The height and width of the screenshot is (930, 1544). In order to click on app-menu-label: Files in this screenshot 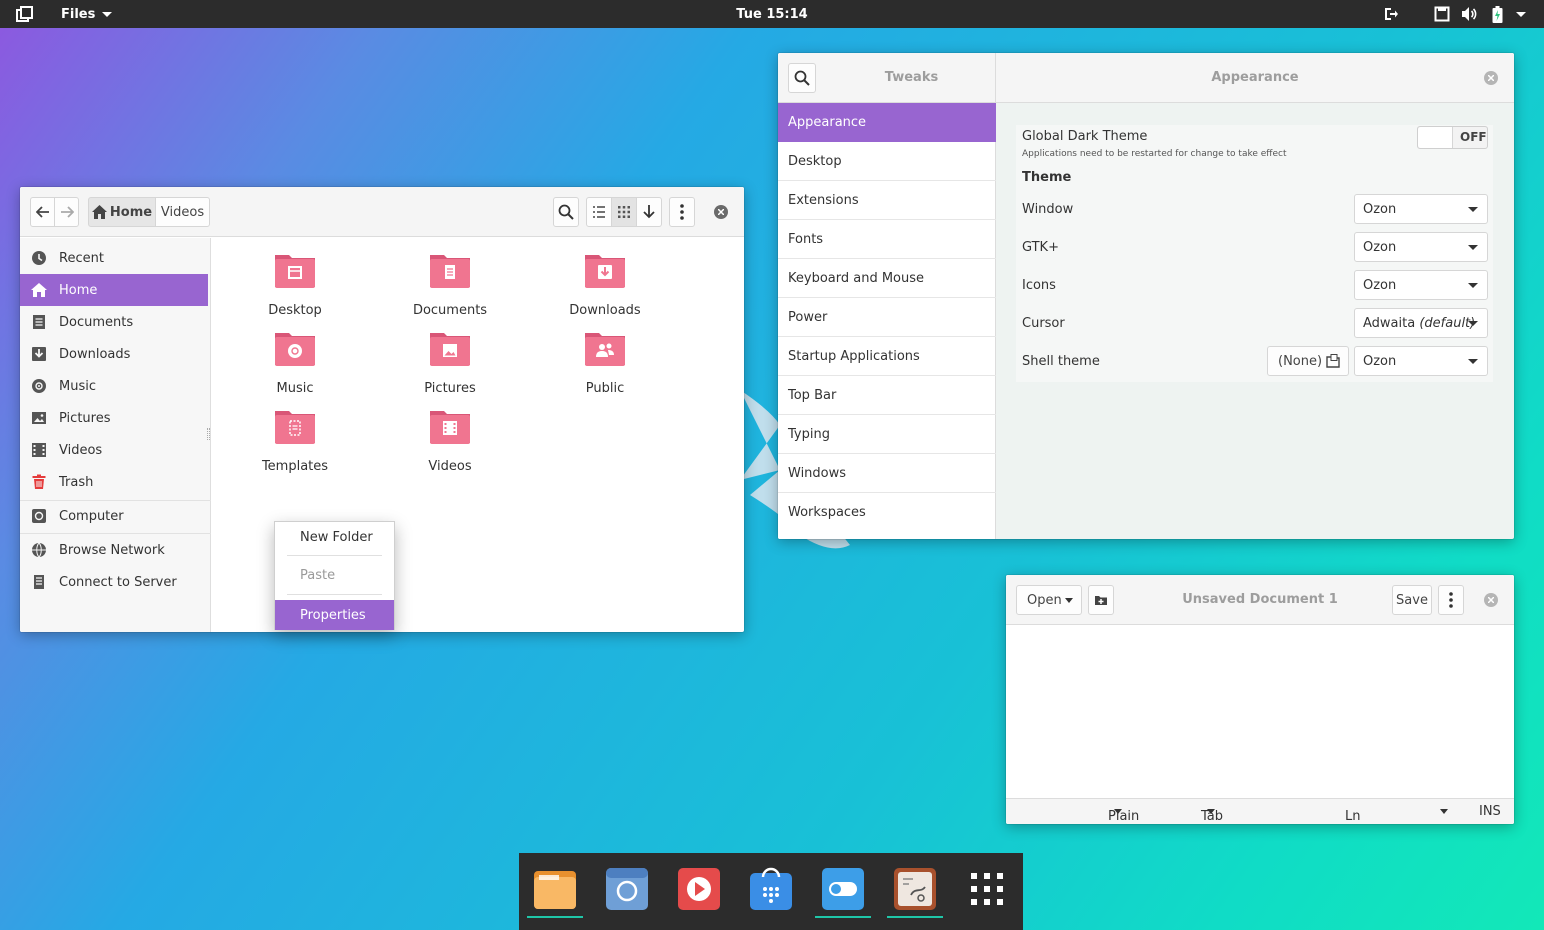, I will do `click(78, 14)`.